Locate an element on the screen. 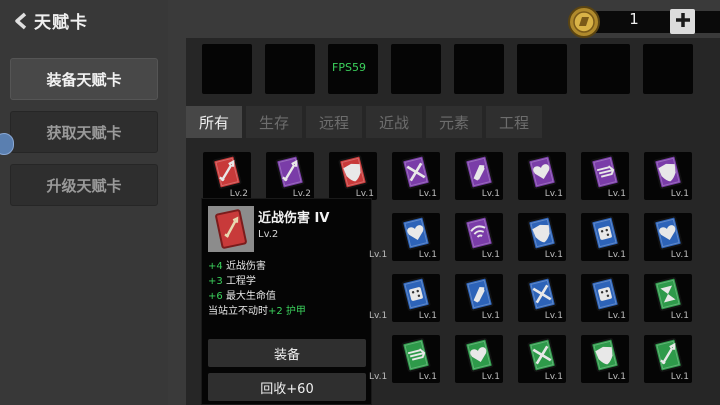 Image resolution: width=720 pixels, height=405 pixels. fps-counter: FPS59 is located at coordinates (349, 67).